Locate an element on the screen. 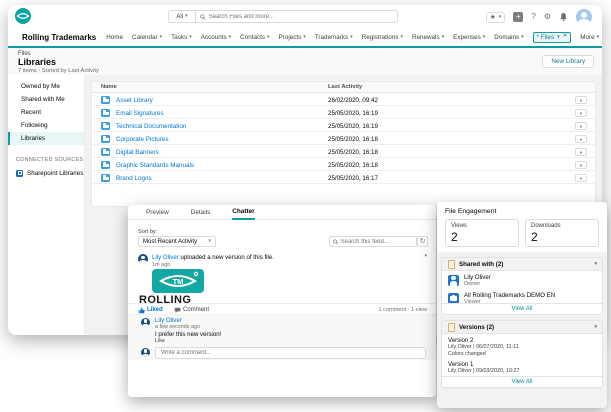  library-name-link: Corporate Pictures is located at coordinates (142, 139).